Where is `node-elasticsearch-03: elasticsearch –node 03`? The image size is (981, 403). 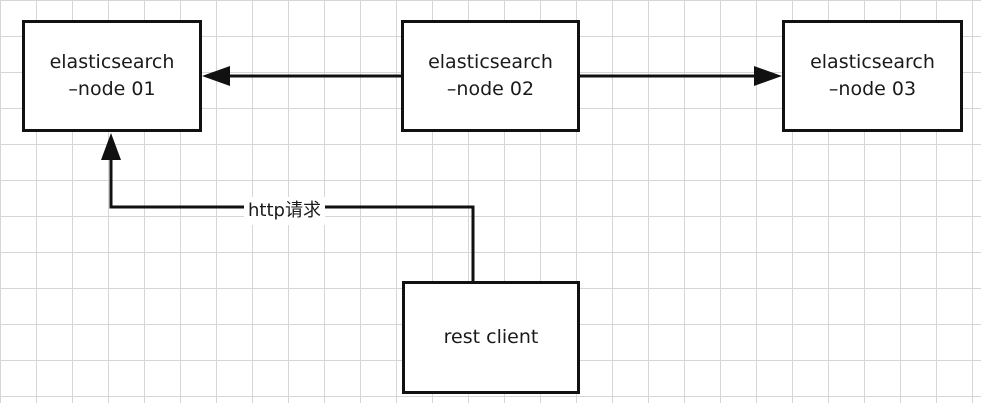 node-elasticsearch-03: elasticsearch –node 03 is located at coordinates (872, 76).